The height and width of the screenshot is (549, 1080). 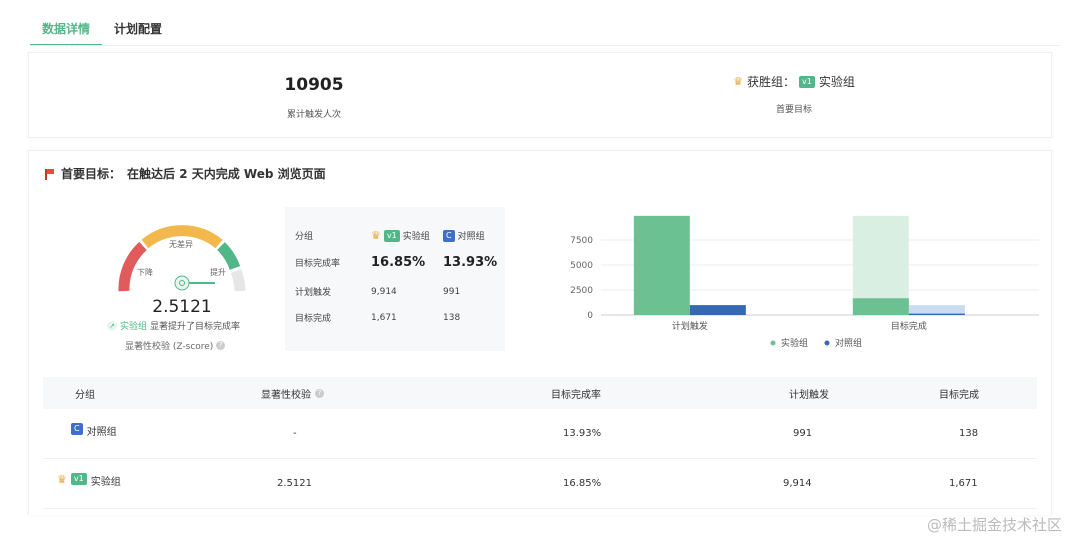 What do you see at coordinates (112, 325) in the screenshot?
I see `trend-up-icon: ↗` at bounding box center [112, 325].